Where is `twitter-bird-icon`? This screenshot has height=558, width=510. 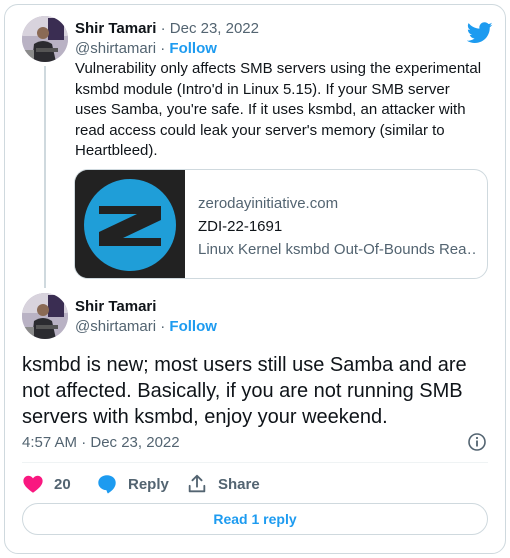 twitter-bird-icon is located at coordinates (480, 33).